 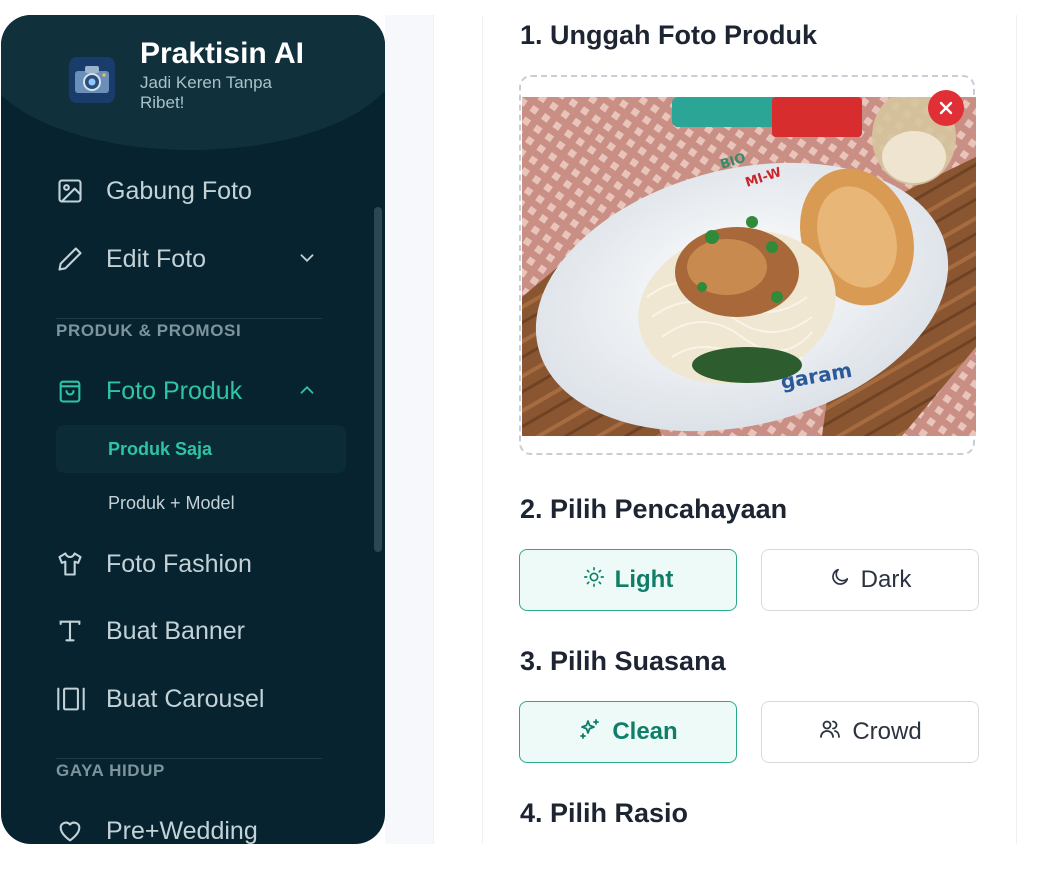 I want to click on sidebar-item-foto-produk: Foto Produk, so click(x=191, y=391).